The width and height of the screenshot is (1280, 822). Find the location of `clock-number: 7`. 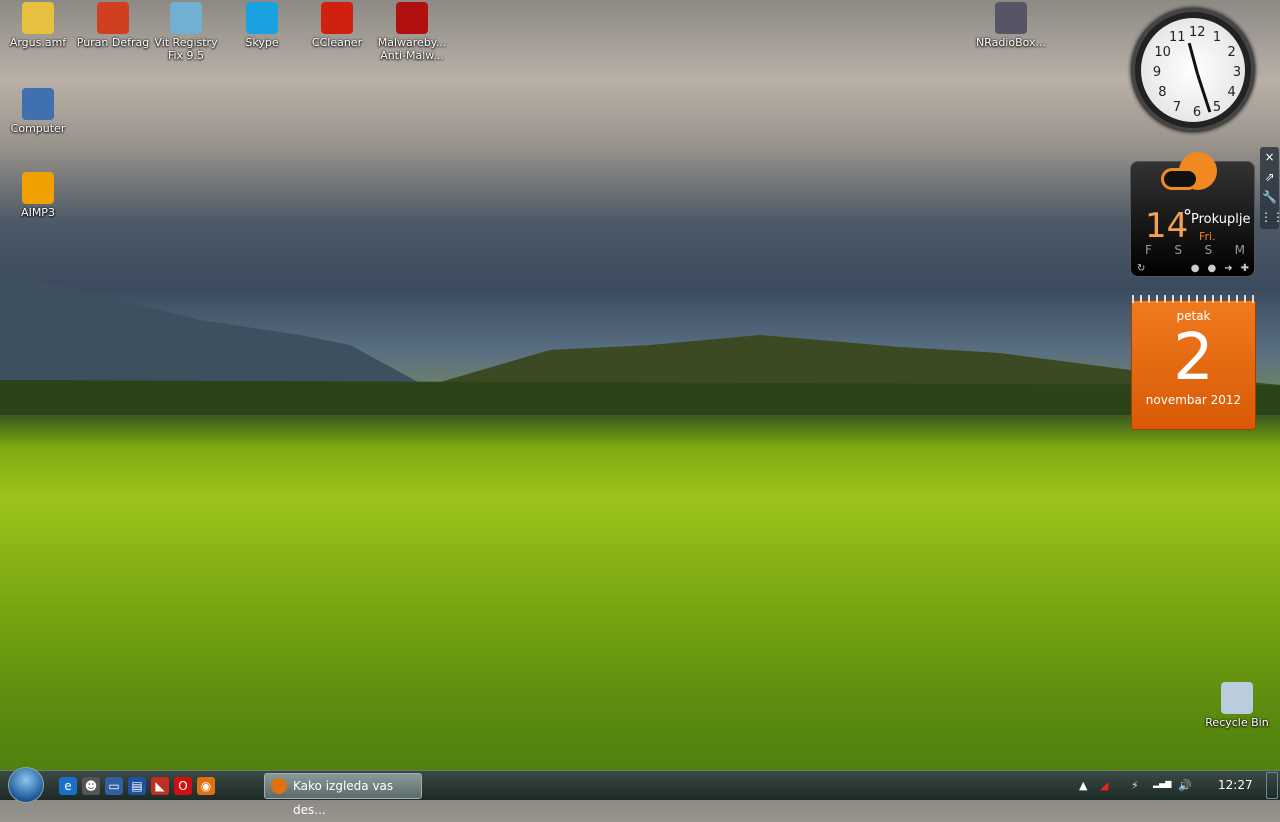

clock-number: 7 is located at coordinates (1177, 107).